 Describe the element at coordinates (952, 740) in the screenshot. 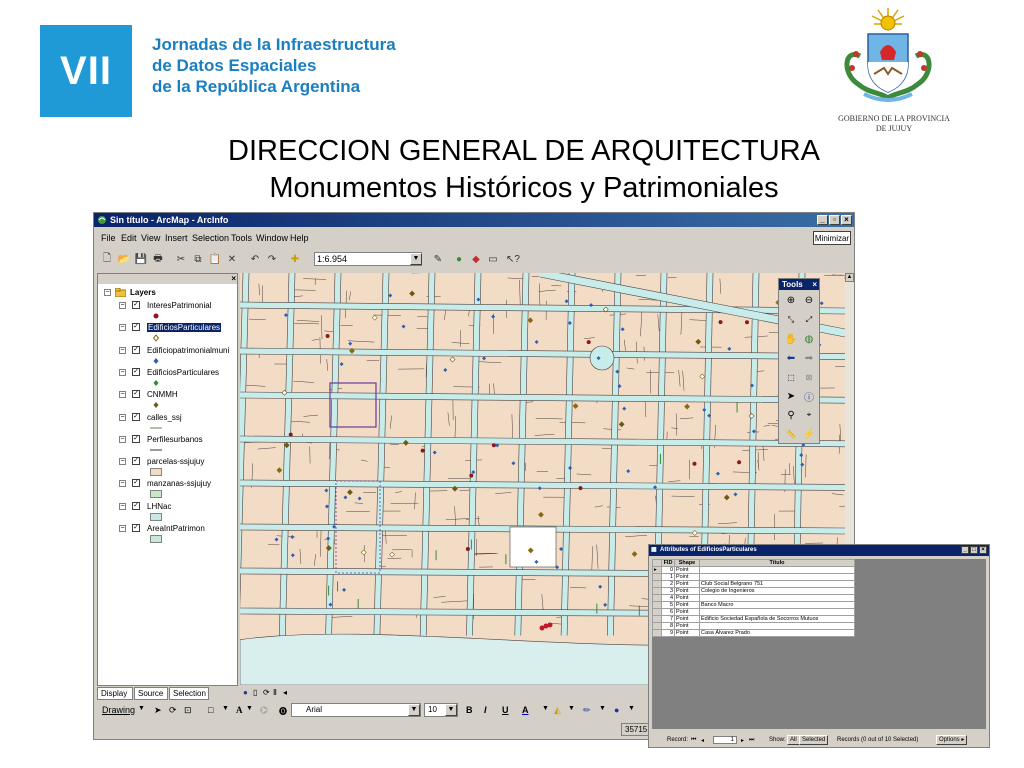

I see `options-button: Options ▸` at that location.